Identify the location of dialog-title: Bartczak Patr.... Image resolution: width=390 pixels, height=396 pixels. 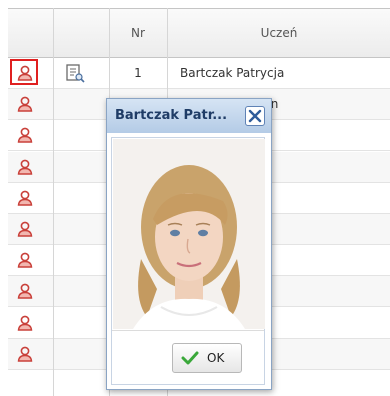
(171, 115).